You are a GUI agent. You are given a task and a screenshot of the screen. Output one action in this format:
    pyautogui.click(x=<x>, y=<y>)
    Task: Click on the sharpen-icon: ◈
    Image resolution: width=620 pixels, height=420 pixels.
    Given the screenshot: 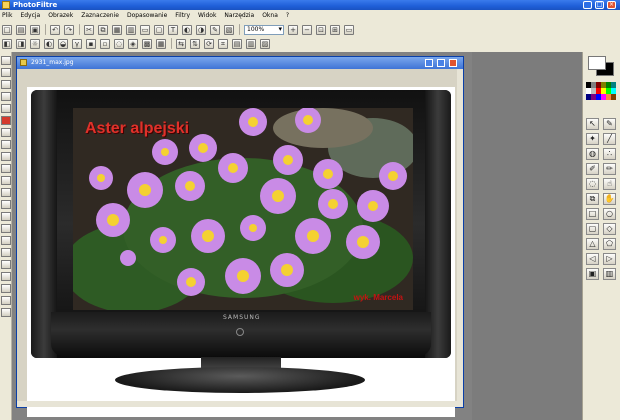 What is the action you would take?
    pyautogui.click(x=133, y=43)
    